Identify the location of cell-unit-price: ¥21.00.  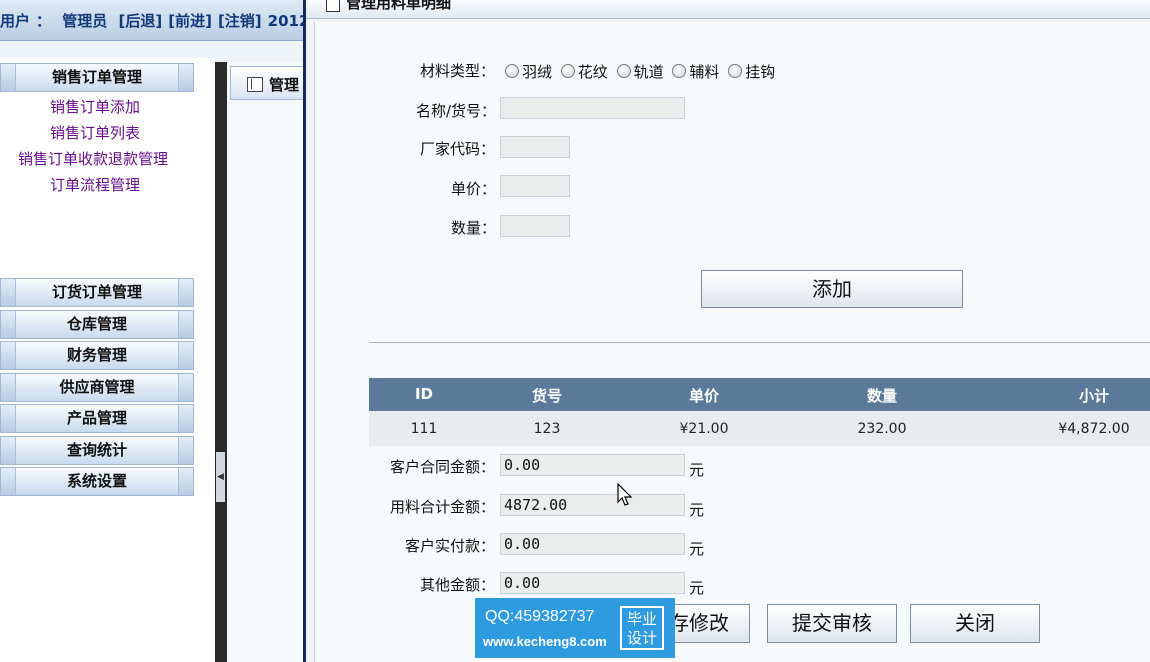
(704, 429).